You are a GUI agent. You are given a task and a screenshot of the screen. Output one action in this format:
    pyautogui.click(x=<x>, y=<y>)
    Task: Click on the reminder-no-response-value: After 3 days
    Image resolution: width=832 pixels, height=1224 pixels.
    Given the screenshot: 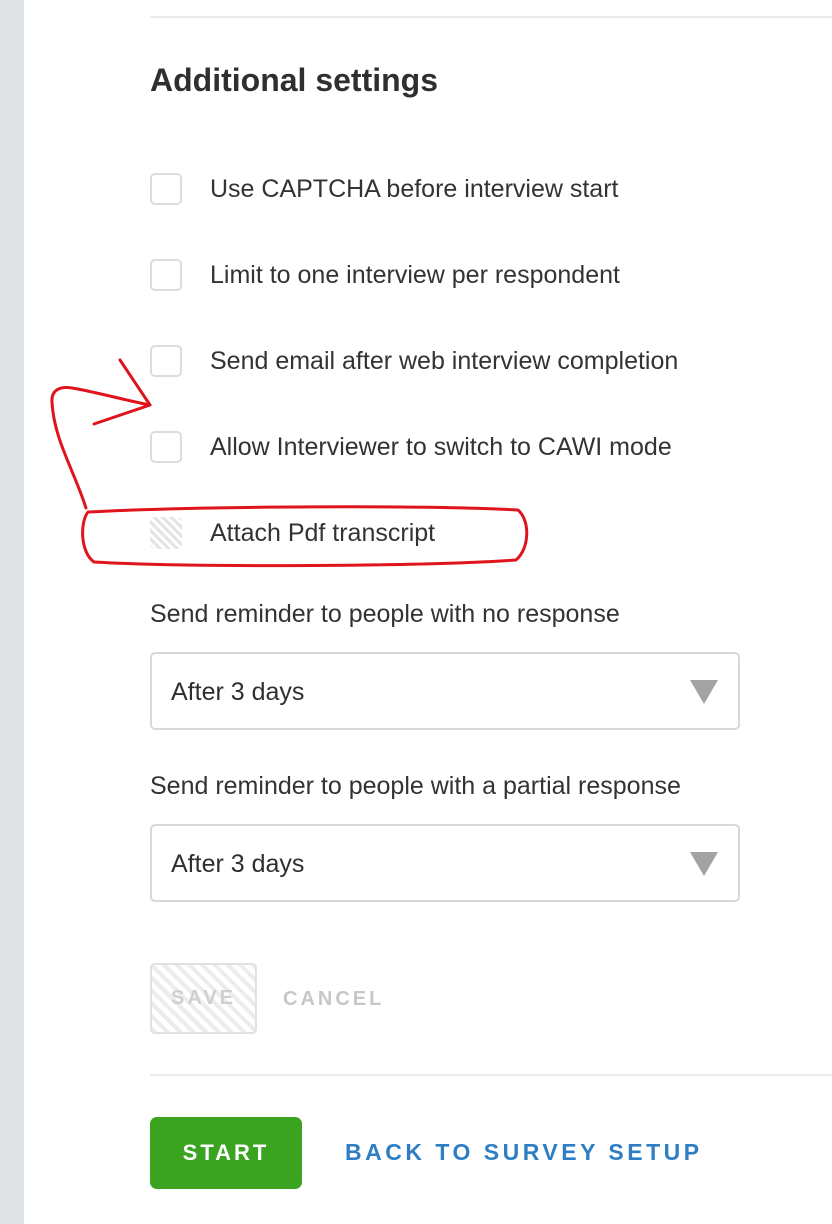 What is the action you would take?
    pyautogui.click(x=238, y=692)
    